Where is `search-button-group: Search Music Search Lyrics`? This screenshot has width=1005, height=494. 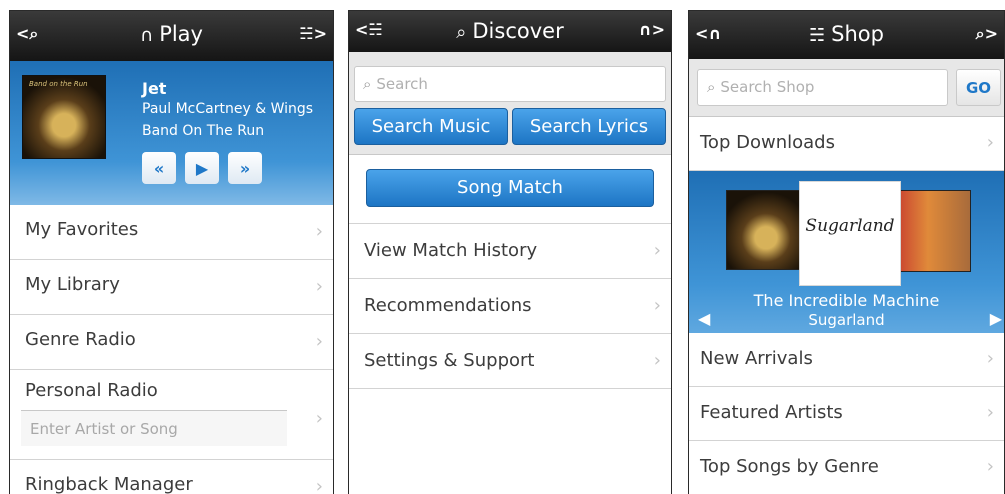
search-button-group: Search Music Search Lyrics is located at coordinates (510, 126).